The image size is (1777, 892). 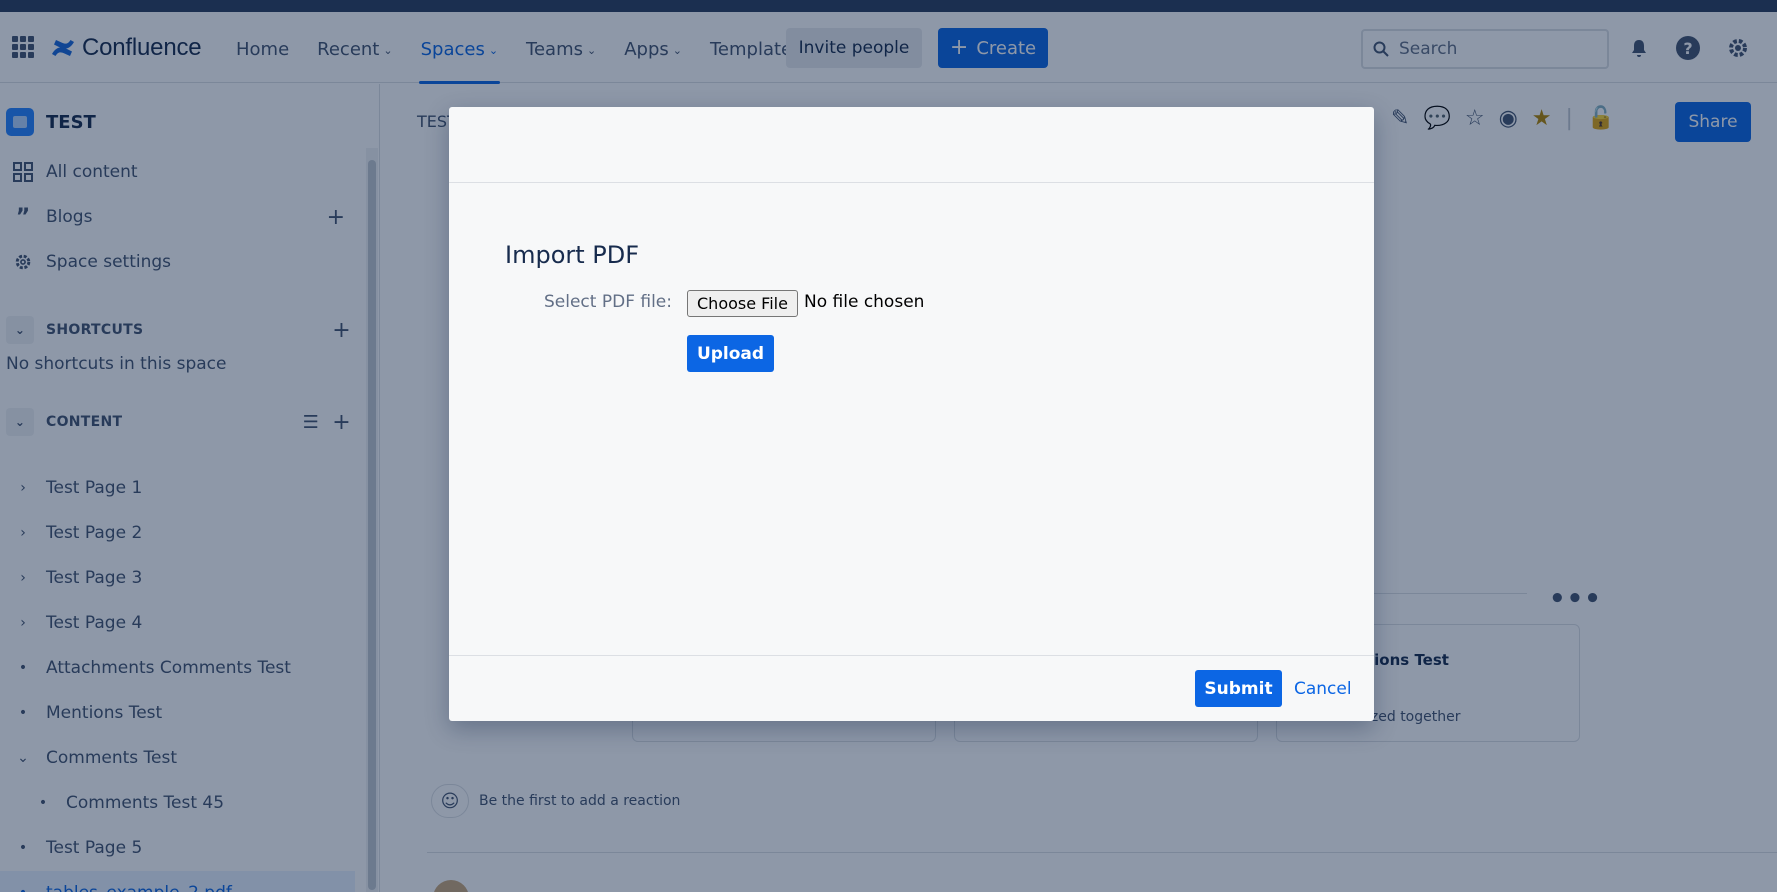 I want to click on dialog-title: Import PDF, so click(x=572, y=255).